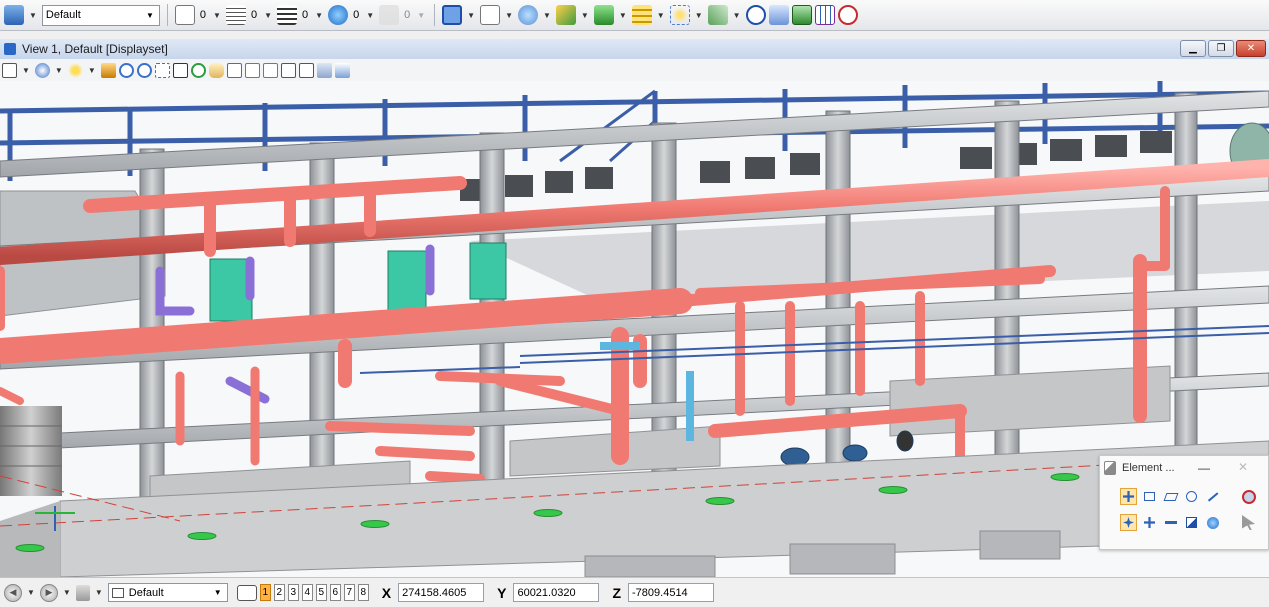  What do you see at coordinates (585, 15) in the screenshot?
I see `raster-dropdown: ▼` at bounding box center [585, 15].